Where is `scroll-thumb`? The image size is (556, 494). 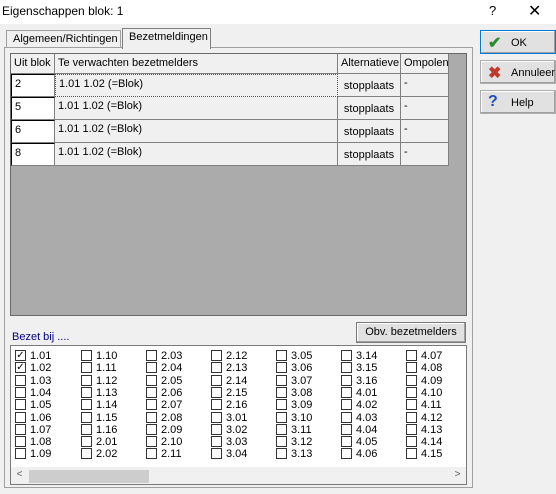 scroll-thumb is located at coordinates (89, 476).